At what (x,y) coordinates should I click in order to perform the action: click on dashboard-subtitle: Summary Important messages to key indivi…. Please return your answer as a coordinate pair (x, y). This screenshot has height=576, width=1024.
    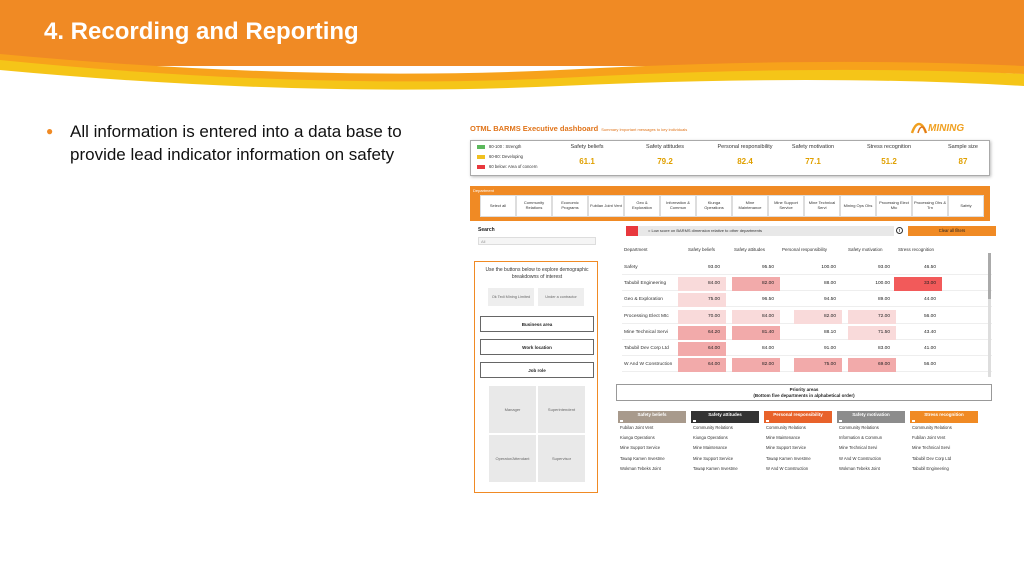
    Looking at the image, I should click on (644, 129).